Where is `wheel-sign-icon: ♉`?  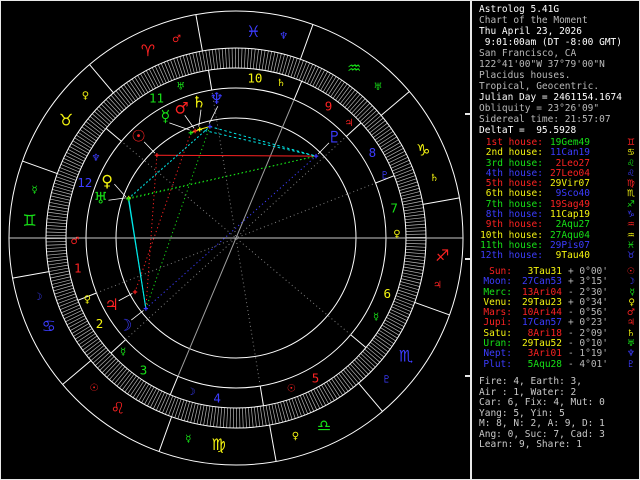 wheel-sign-icon: ♉ is located at coordinates (66, 119).